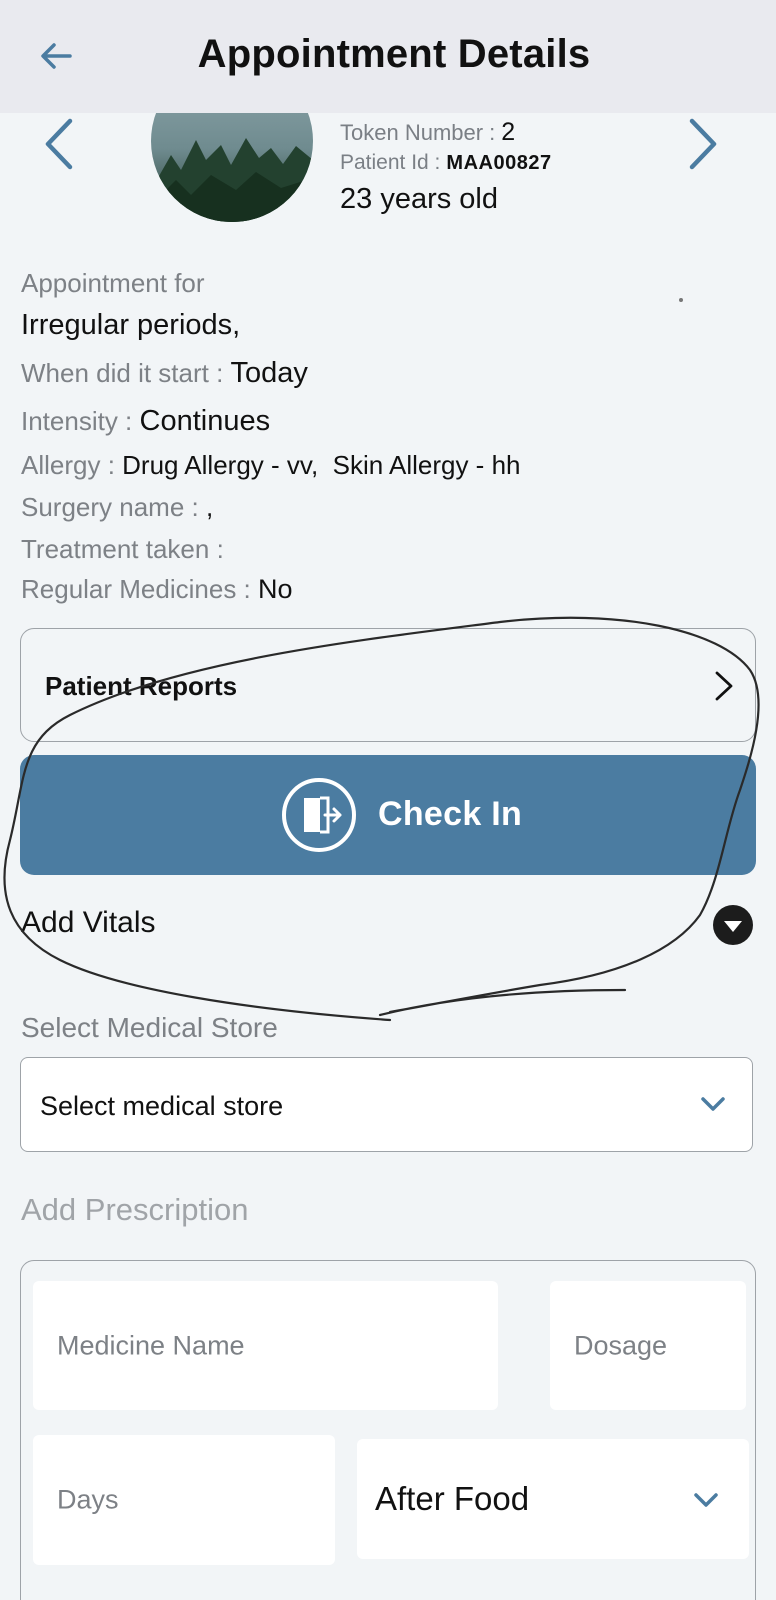 The width and height of the screenshot is (776, 1600). I want to click on app-bar: Appointment Details, so click(388, 56).